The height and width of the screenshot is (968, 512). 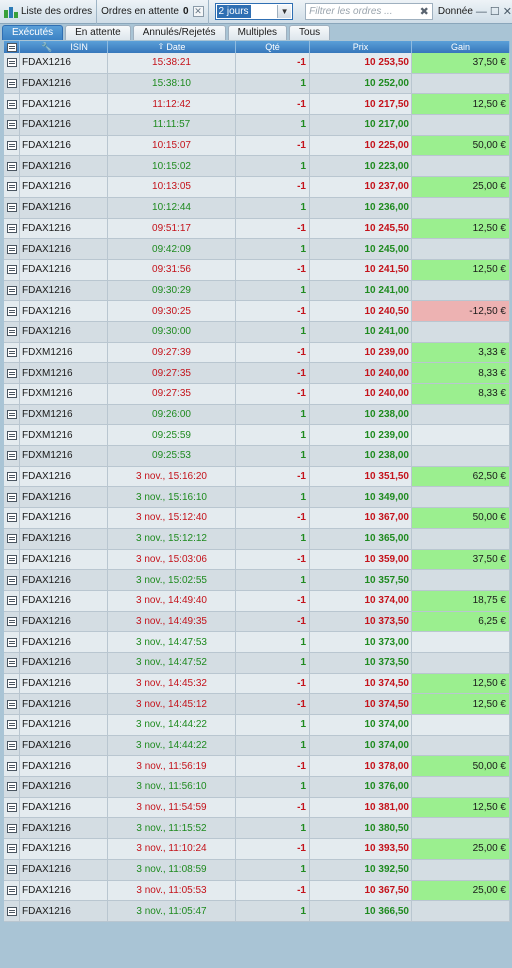 I want to click on pending-orders-toggle: Ordres en attente 0 ✕, so click(x=153, y=12).